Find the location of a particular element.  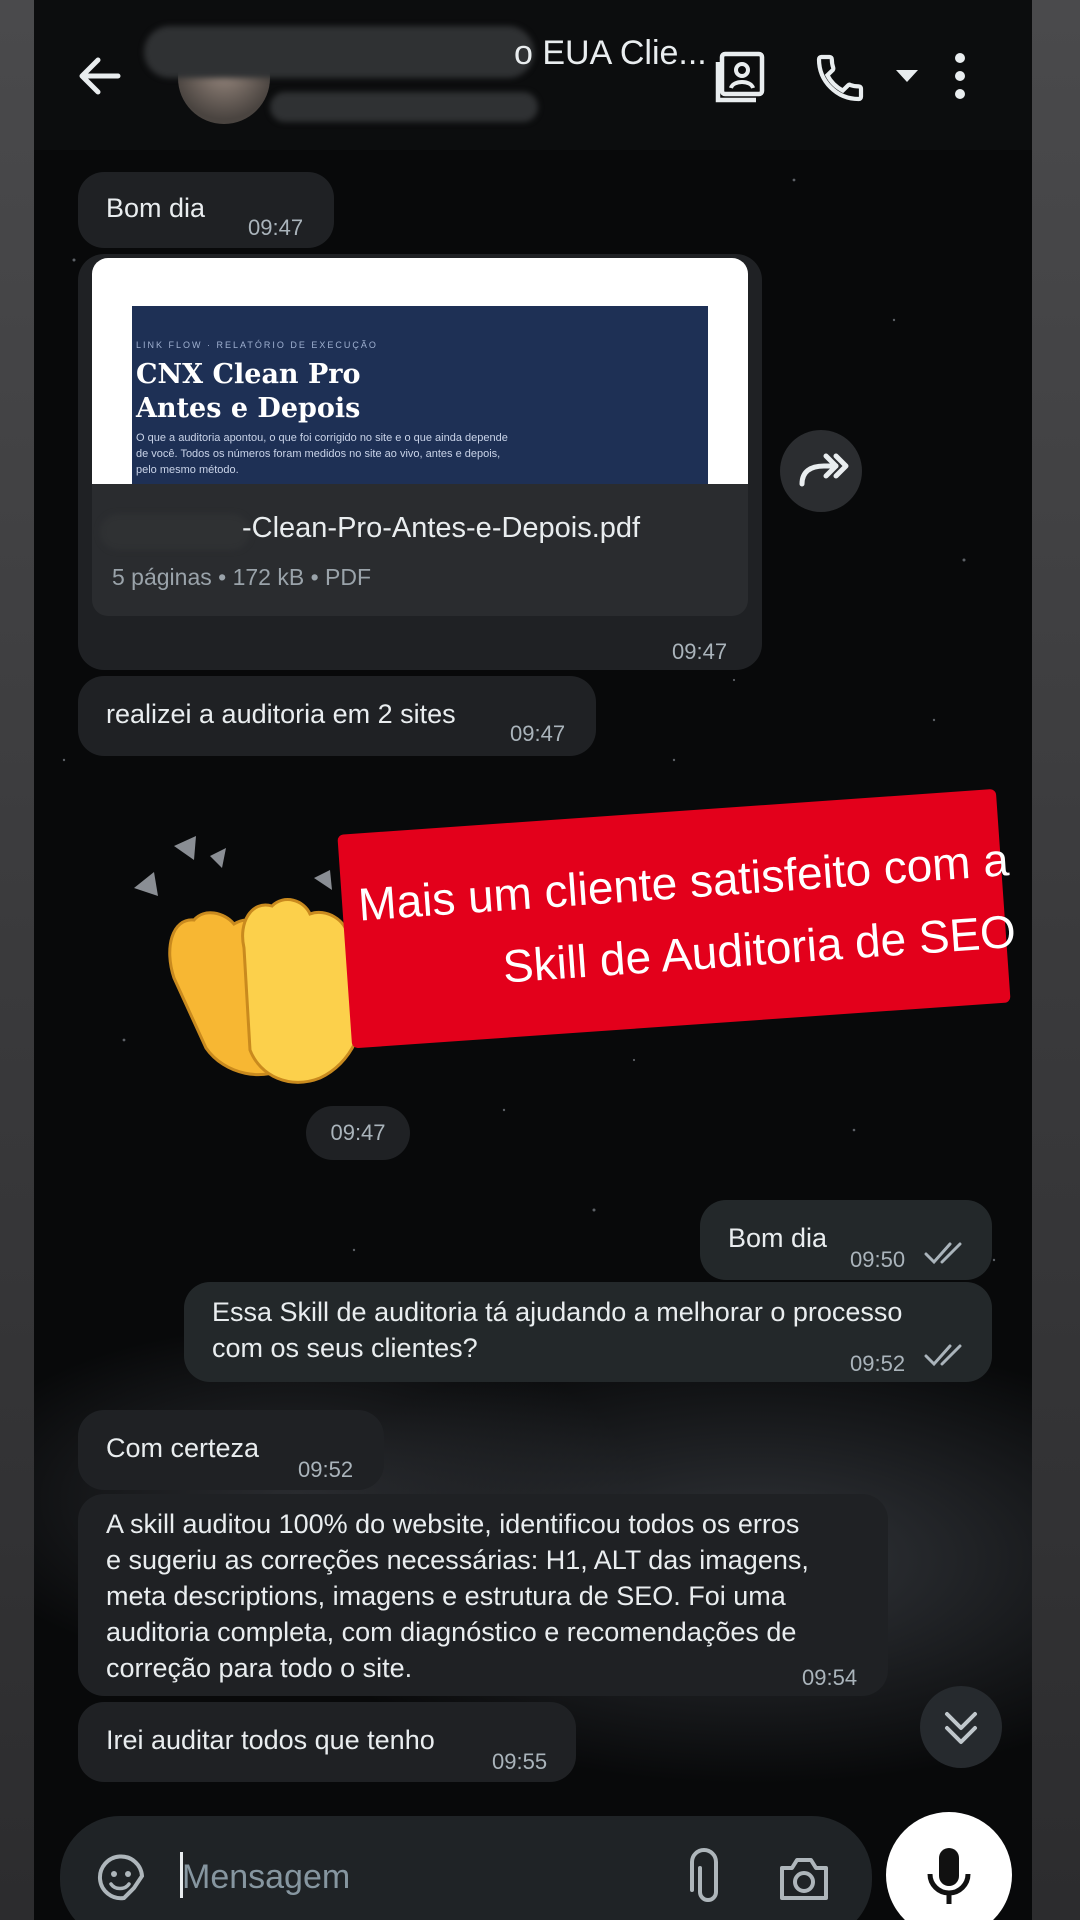

message-input: Mensagem is located at coordinates (266, 1877).